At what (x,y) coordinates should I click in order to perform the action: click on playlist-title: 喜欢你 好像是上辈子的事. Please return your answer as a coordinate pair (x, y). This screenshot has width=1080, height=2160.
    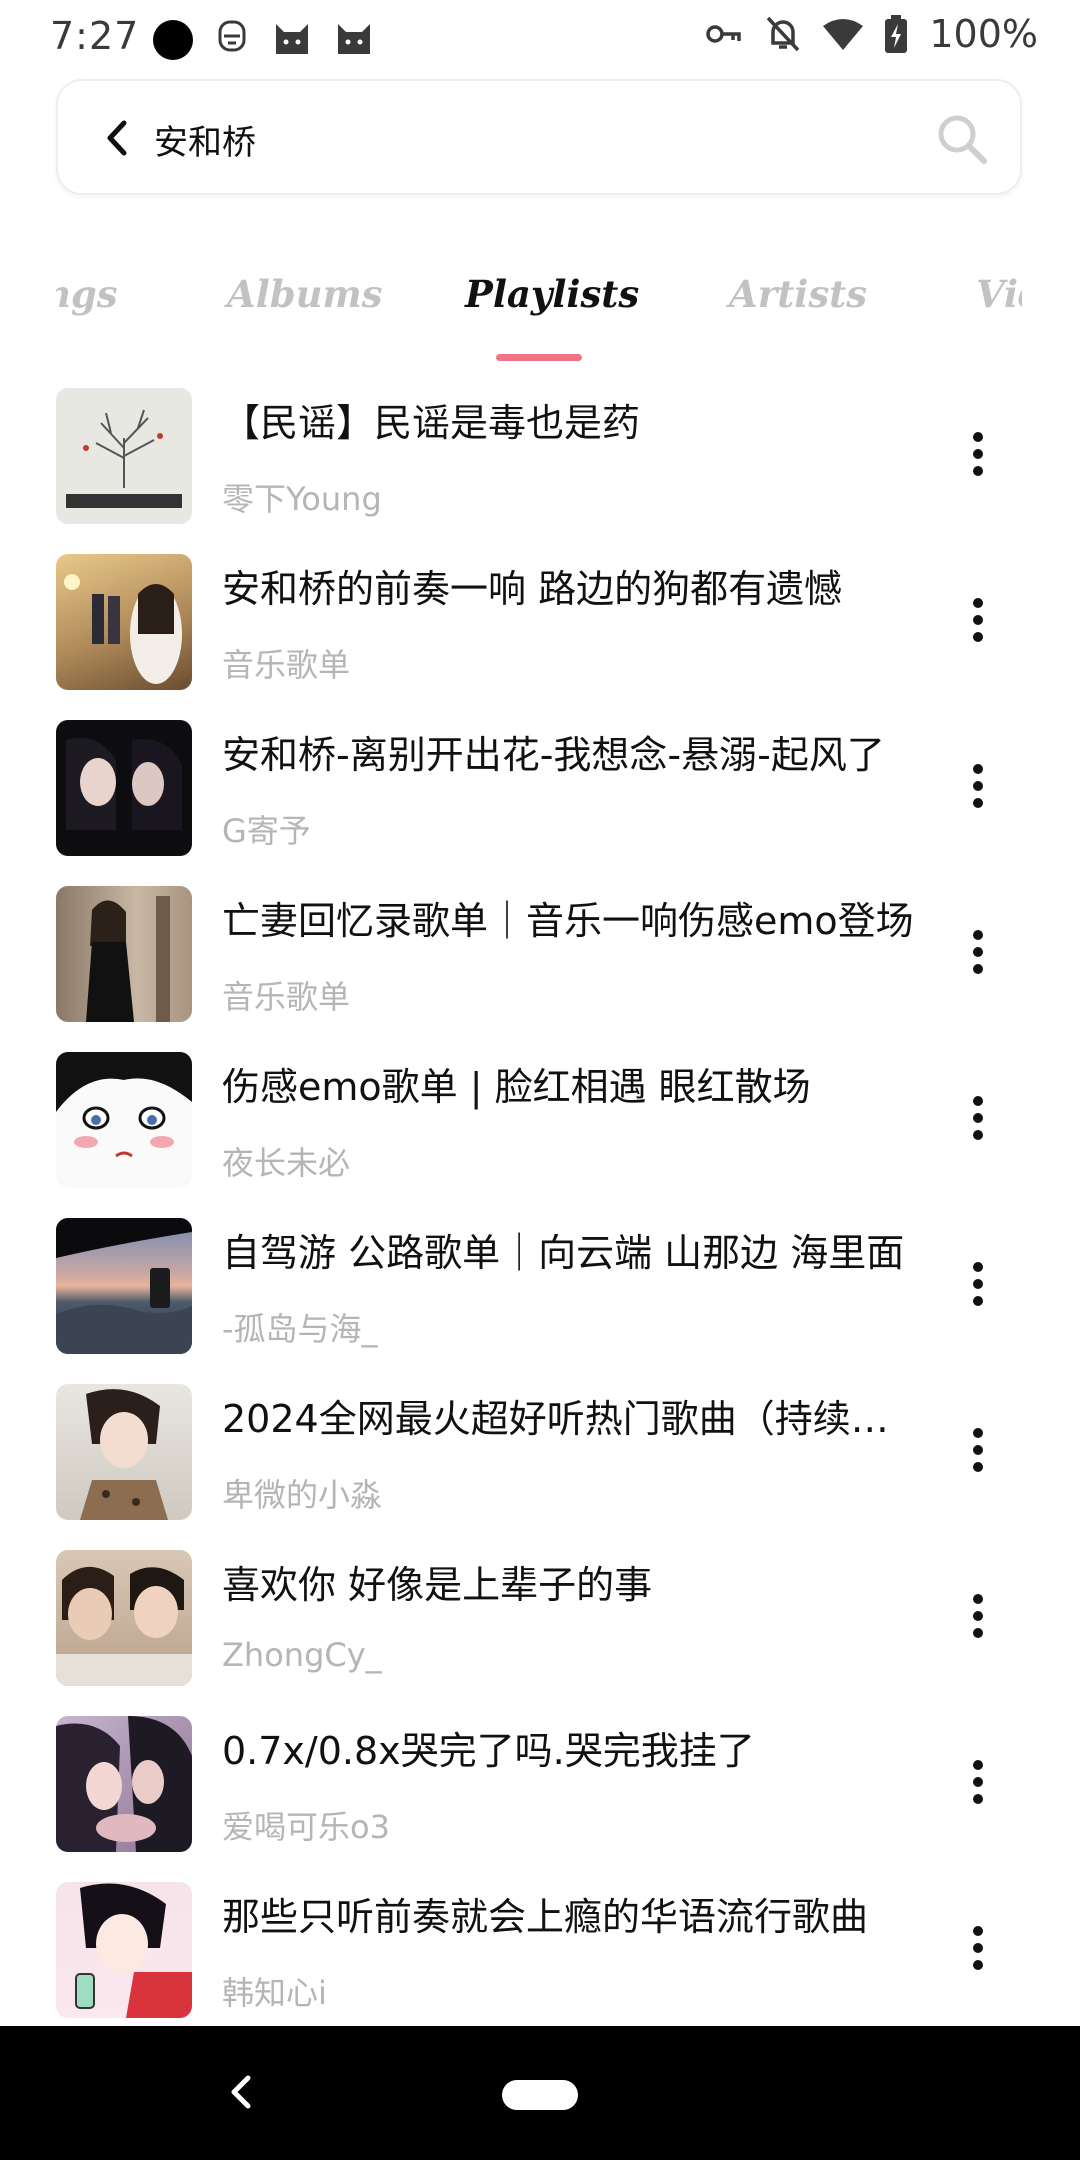
    Looking at the image, I should click on (437, 1585).